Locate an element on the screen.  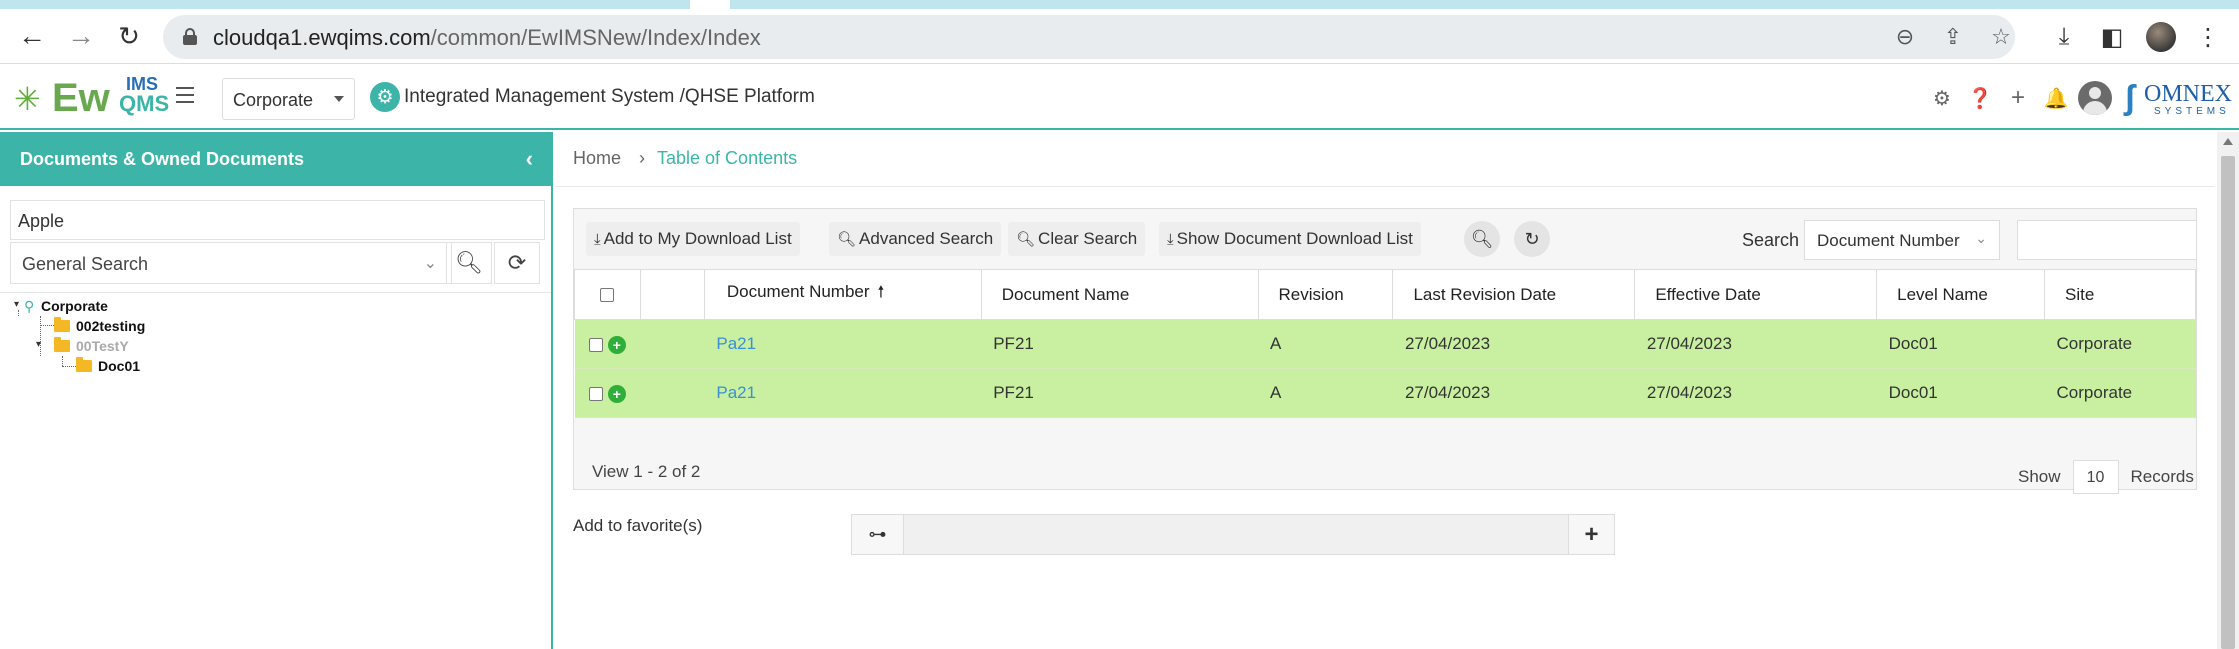
sort-up-arrow-icon: 🠕 is located at coordinates (881, 292).